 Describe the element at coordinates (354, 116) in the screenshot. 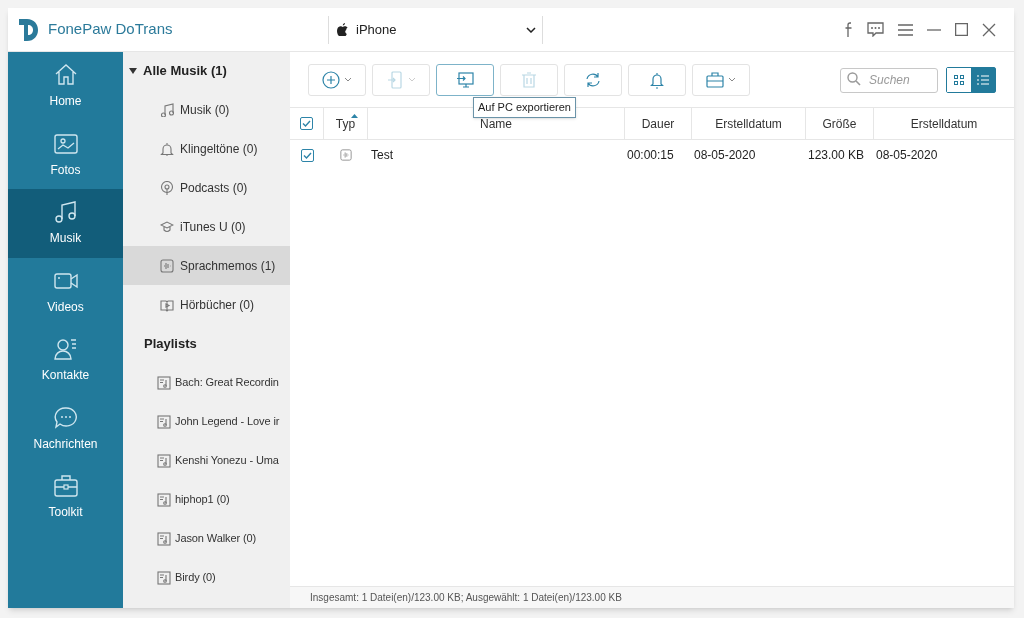

I see `sort-ascending-icon` at that location.